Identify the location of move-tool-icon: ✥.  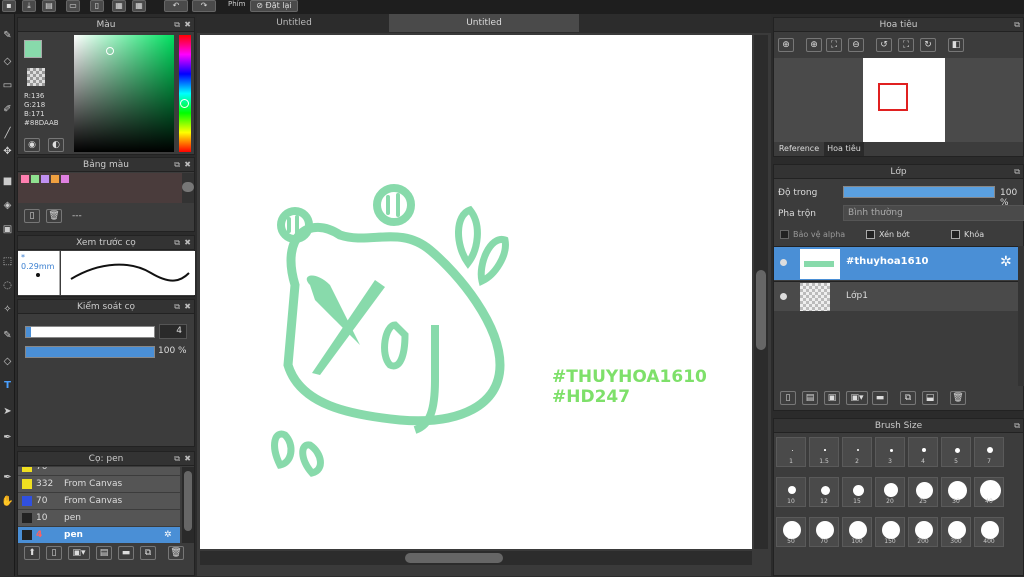
(7, 151).